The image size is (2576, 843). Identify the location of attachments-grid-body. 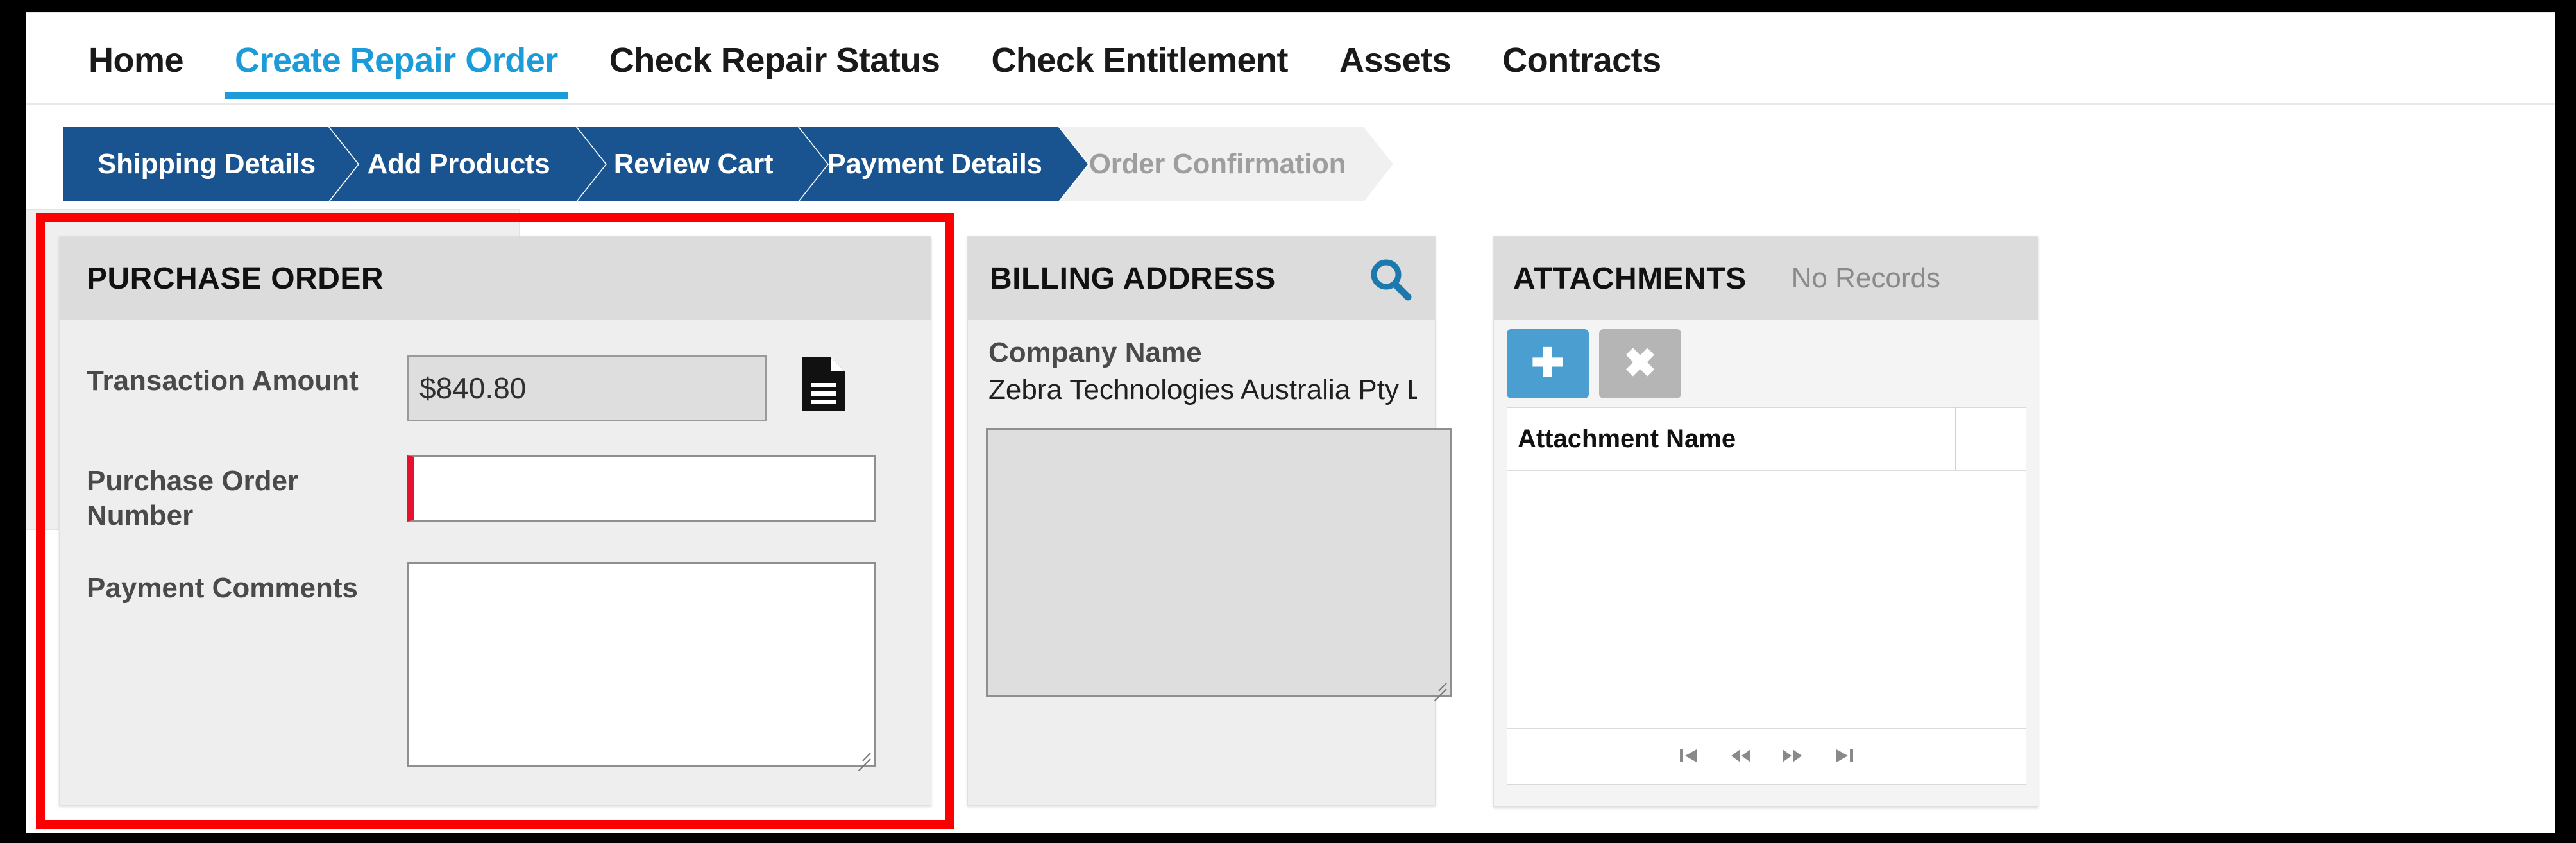
(1766, 600).